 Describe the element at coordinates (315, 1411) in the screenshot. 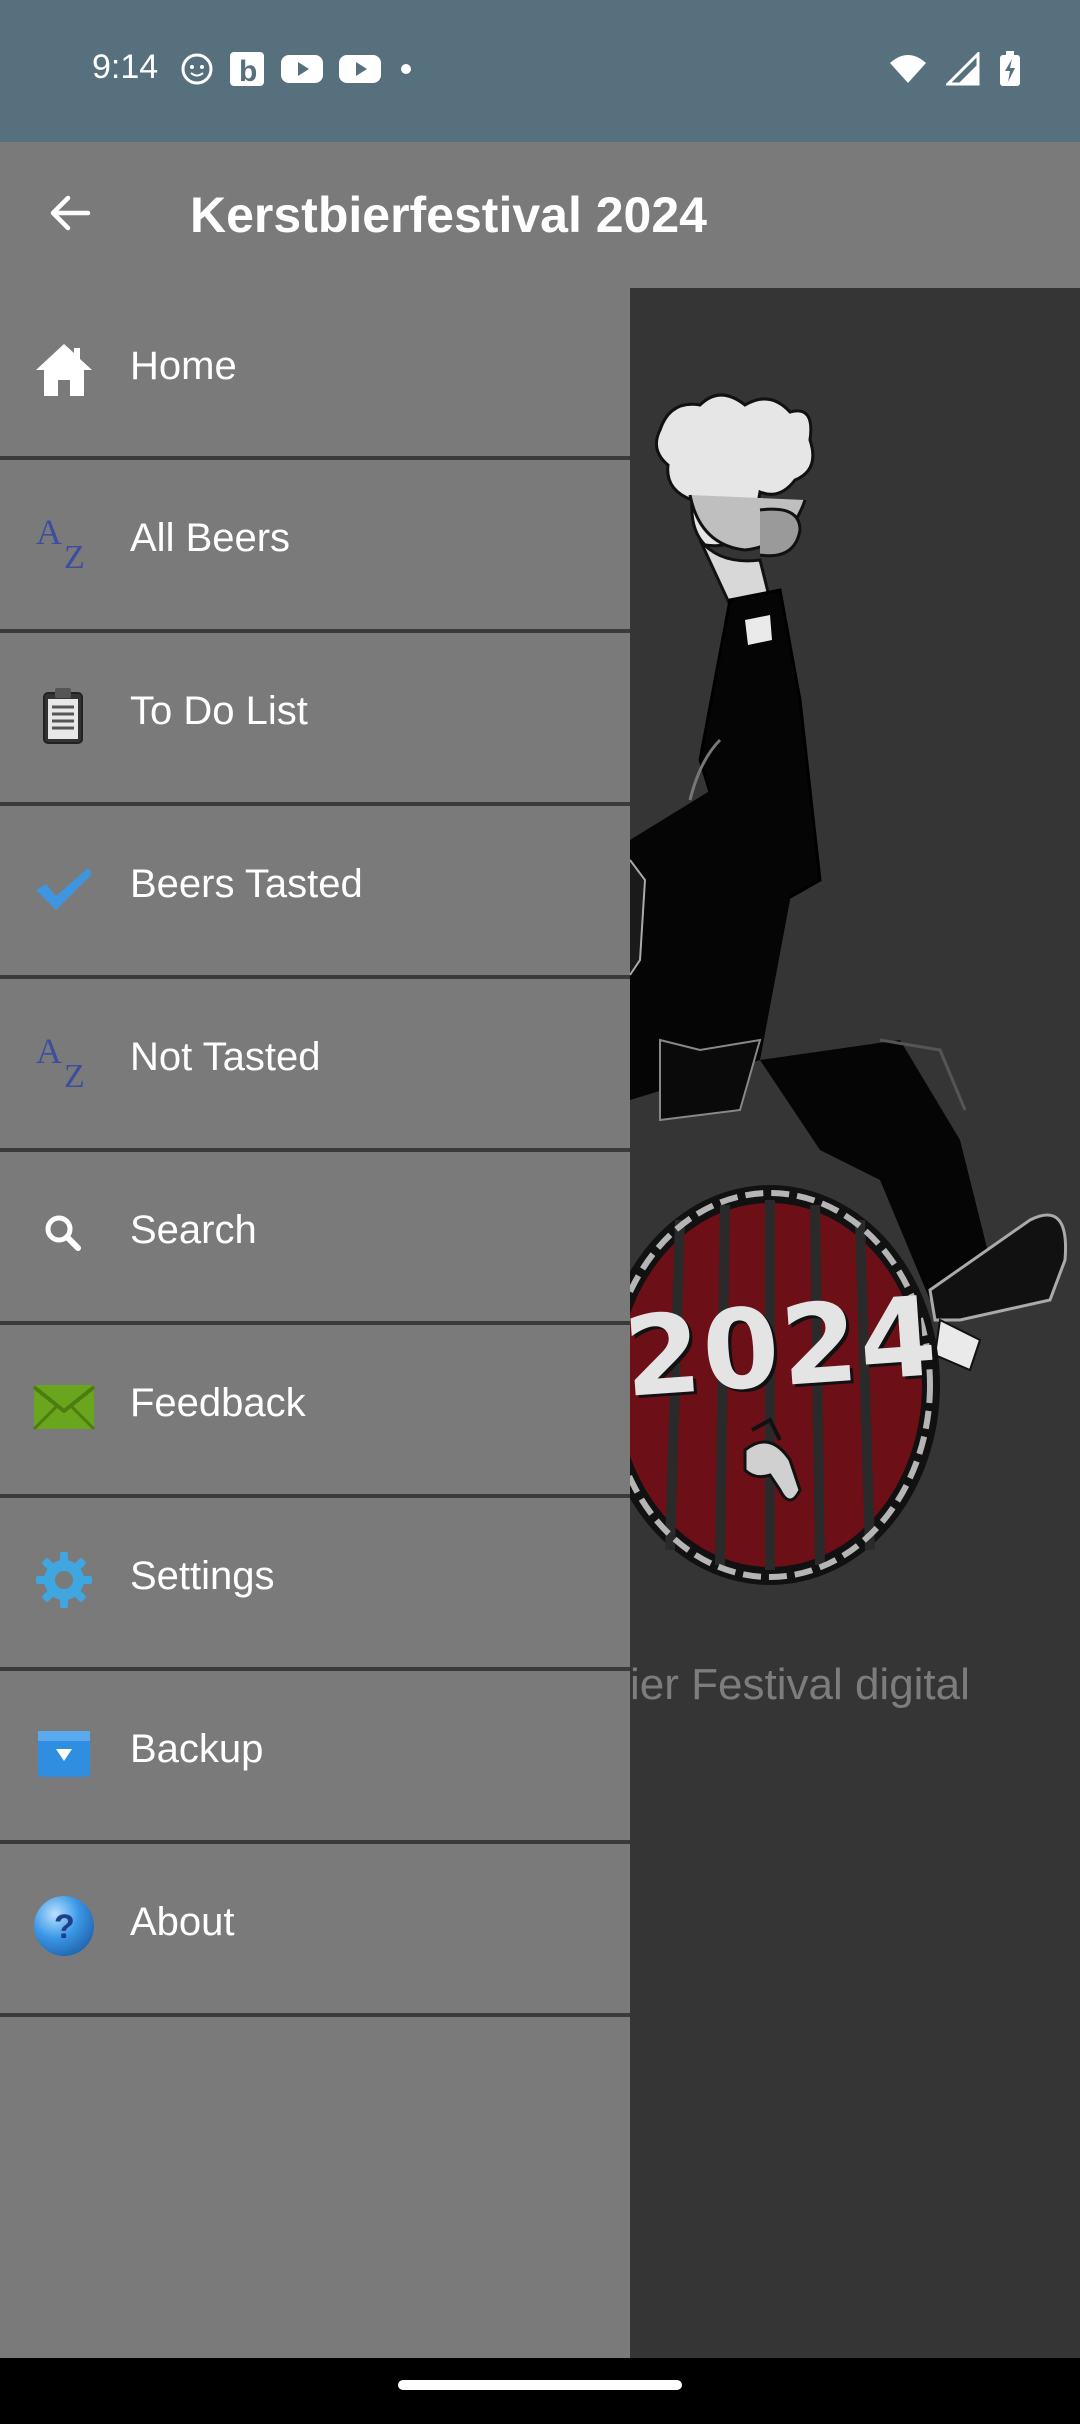

I see `drawer-item-feedback: Feedback` at that location.